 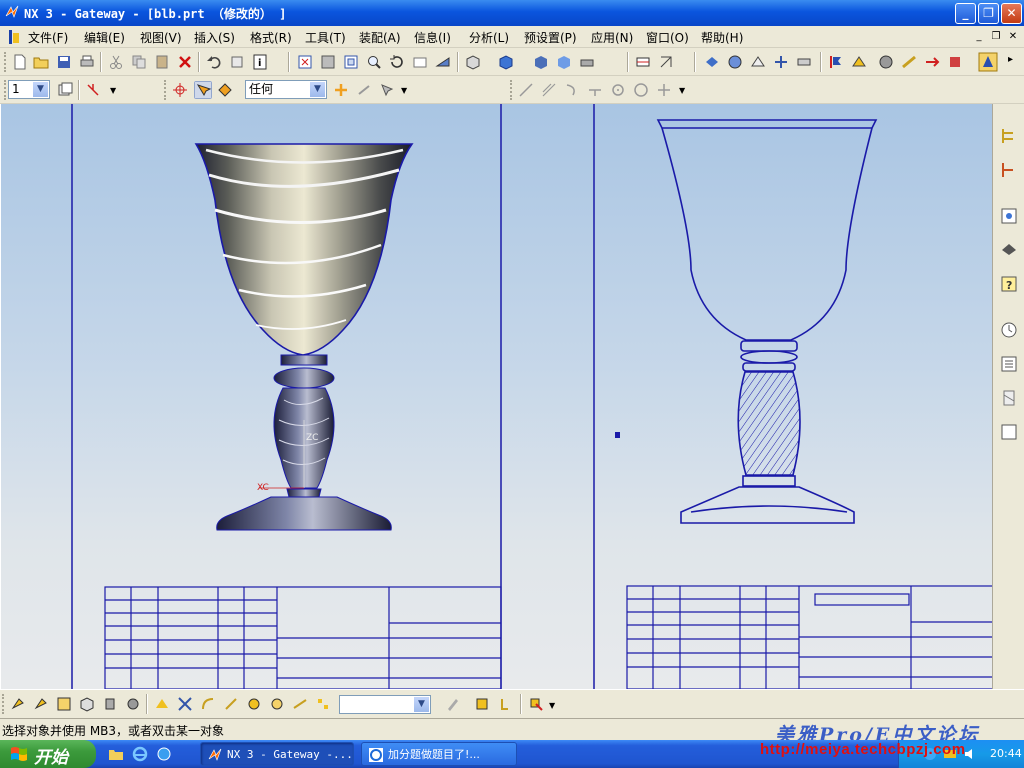 I want to click on paste-icon, so click(x=162, y=62).